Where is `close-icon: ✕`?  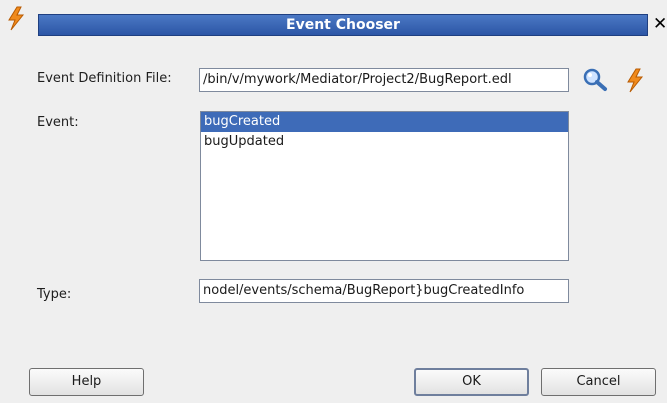
close-icon: ✕ is located at coordinates (660, 24).